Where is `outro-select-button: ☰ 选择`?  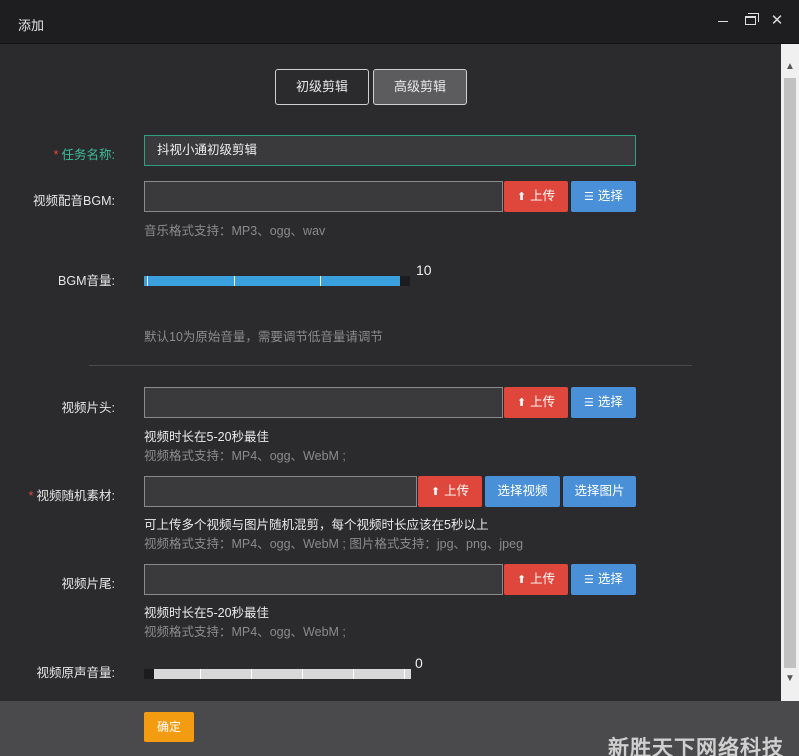 outro-select-button: ☰ 选择 is located at coordinates (603, 579).